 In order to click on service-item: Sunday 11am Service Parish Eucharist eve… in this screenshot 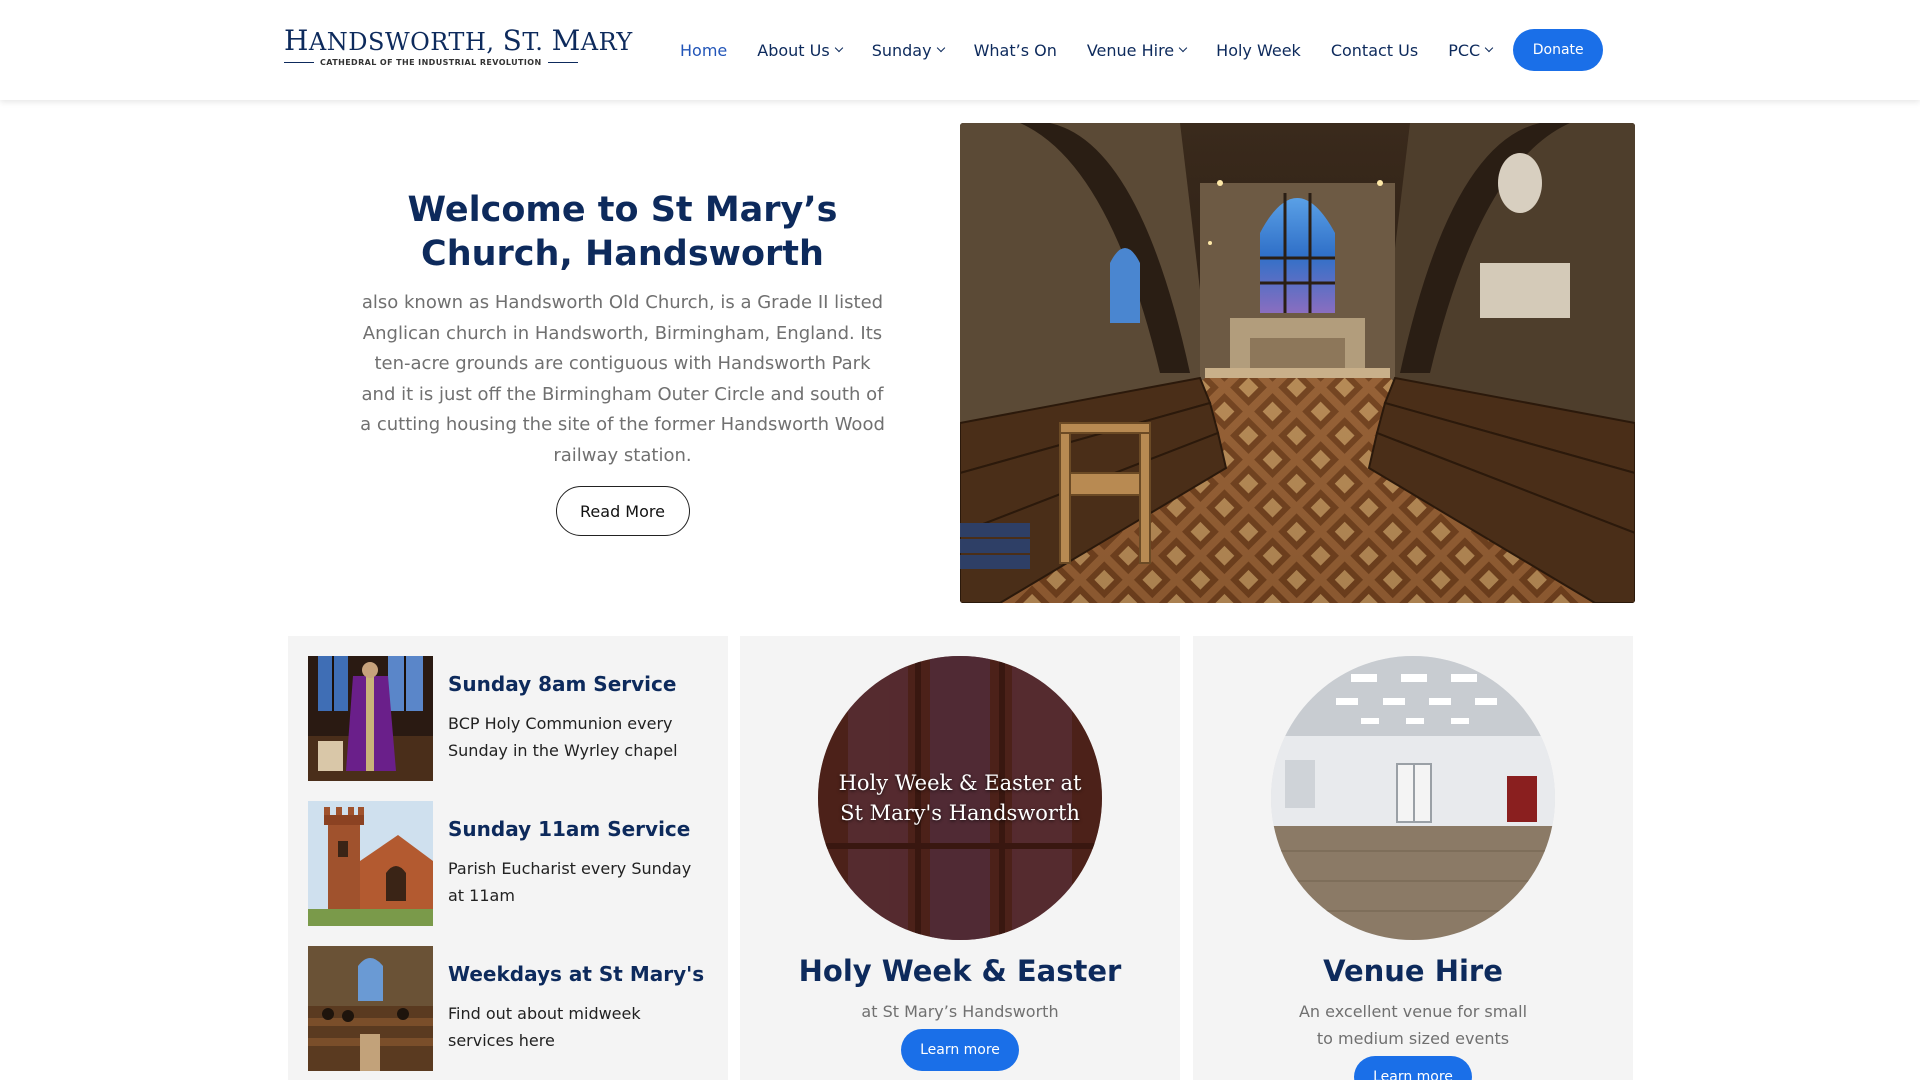, I will do `click(513, 863)`.